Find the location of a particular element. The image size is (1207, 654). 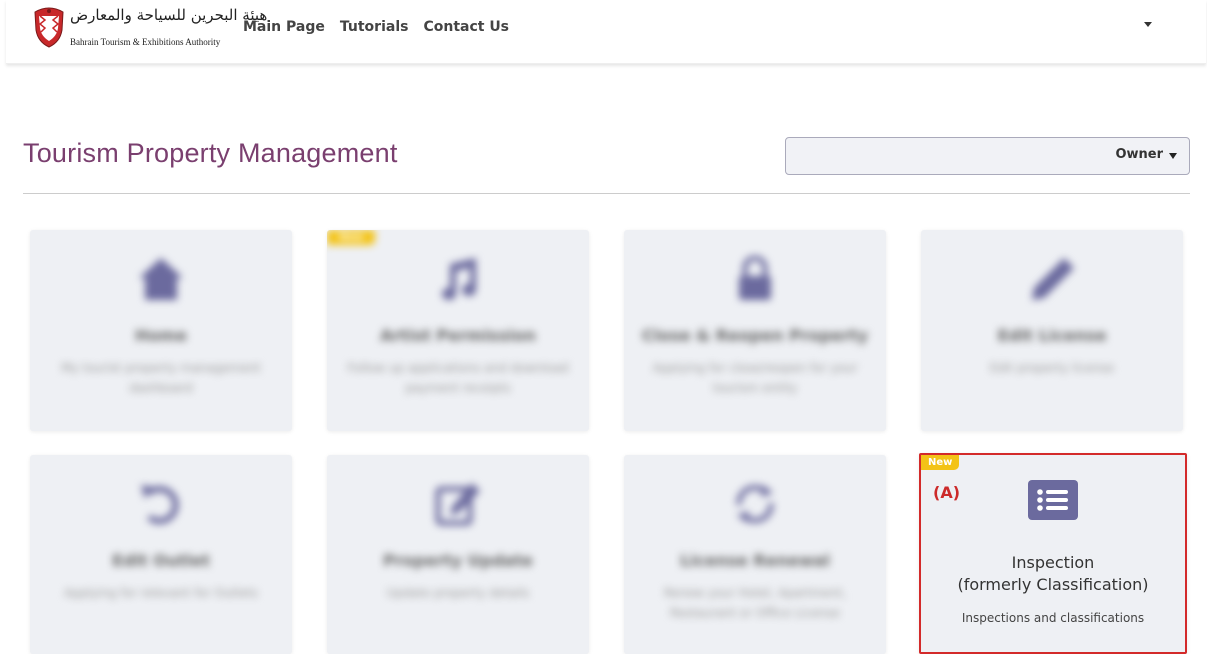

home-icon is located at coordinates (161, 279).